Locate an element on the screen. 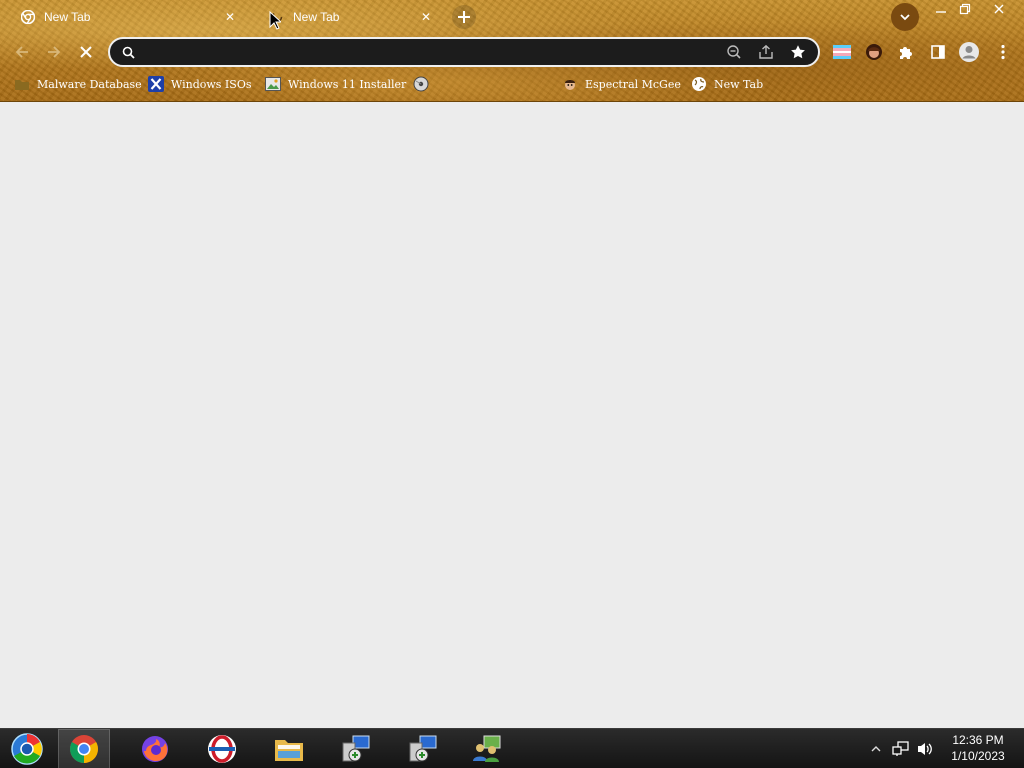 The width and height of the screenshot is (1024, 768). side-panel-icon is located at coordinates (938, 52).